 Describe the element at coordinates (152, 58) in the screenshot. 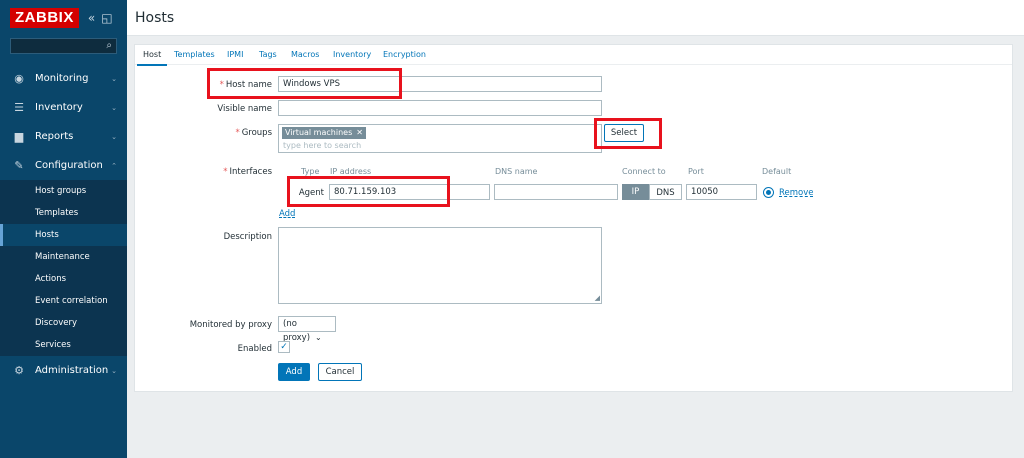

I see `tab-host: Host` at that location.